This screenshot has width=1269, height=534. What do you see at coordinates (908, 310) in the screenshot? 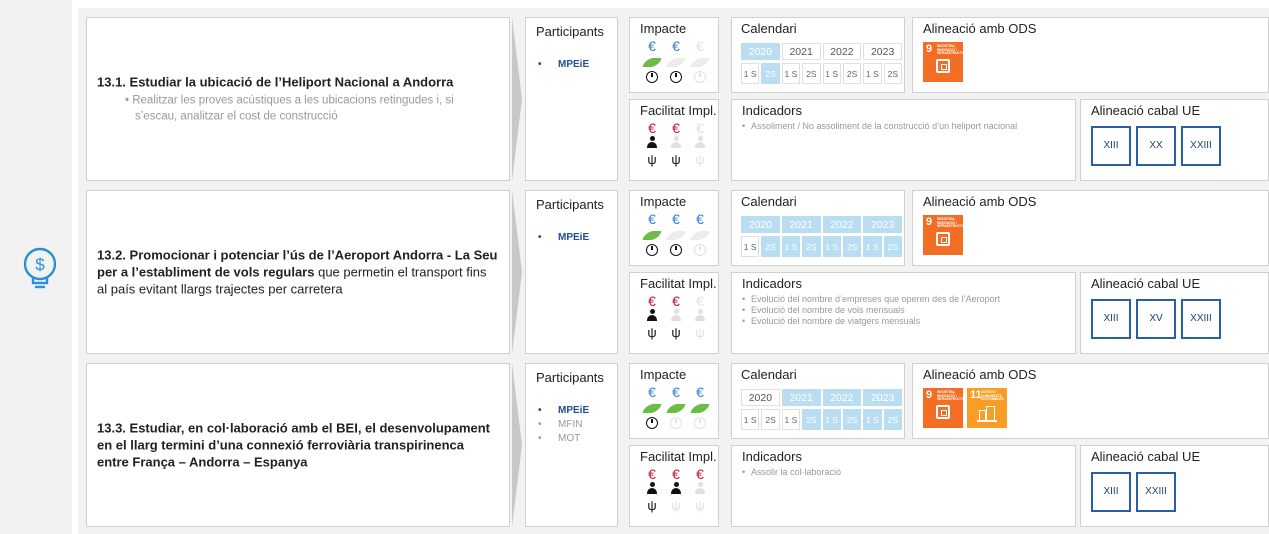
I see `indicador-item: Evolució del nombre de vols mensuals` at bounding box center [908, 310].